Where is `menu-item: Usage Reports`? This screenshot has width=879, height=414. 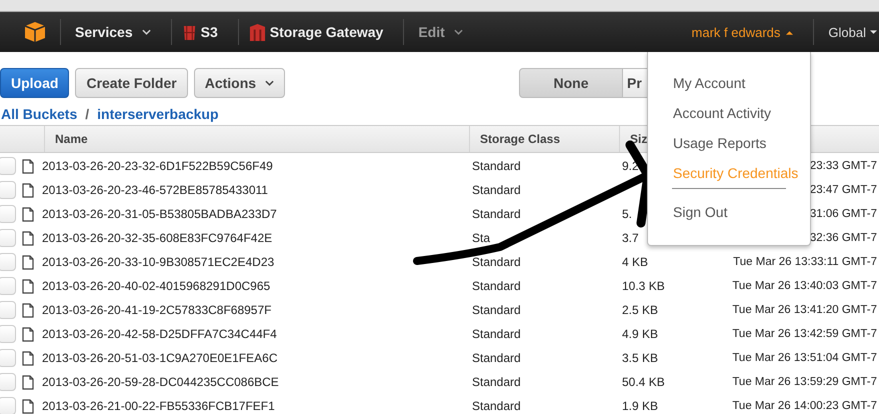 menu-item: Usage Reports is located at coordinates (729, 147).